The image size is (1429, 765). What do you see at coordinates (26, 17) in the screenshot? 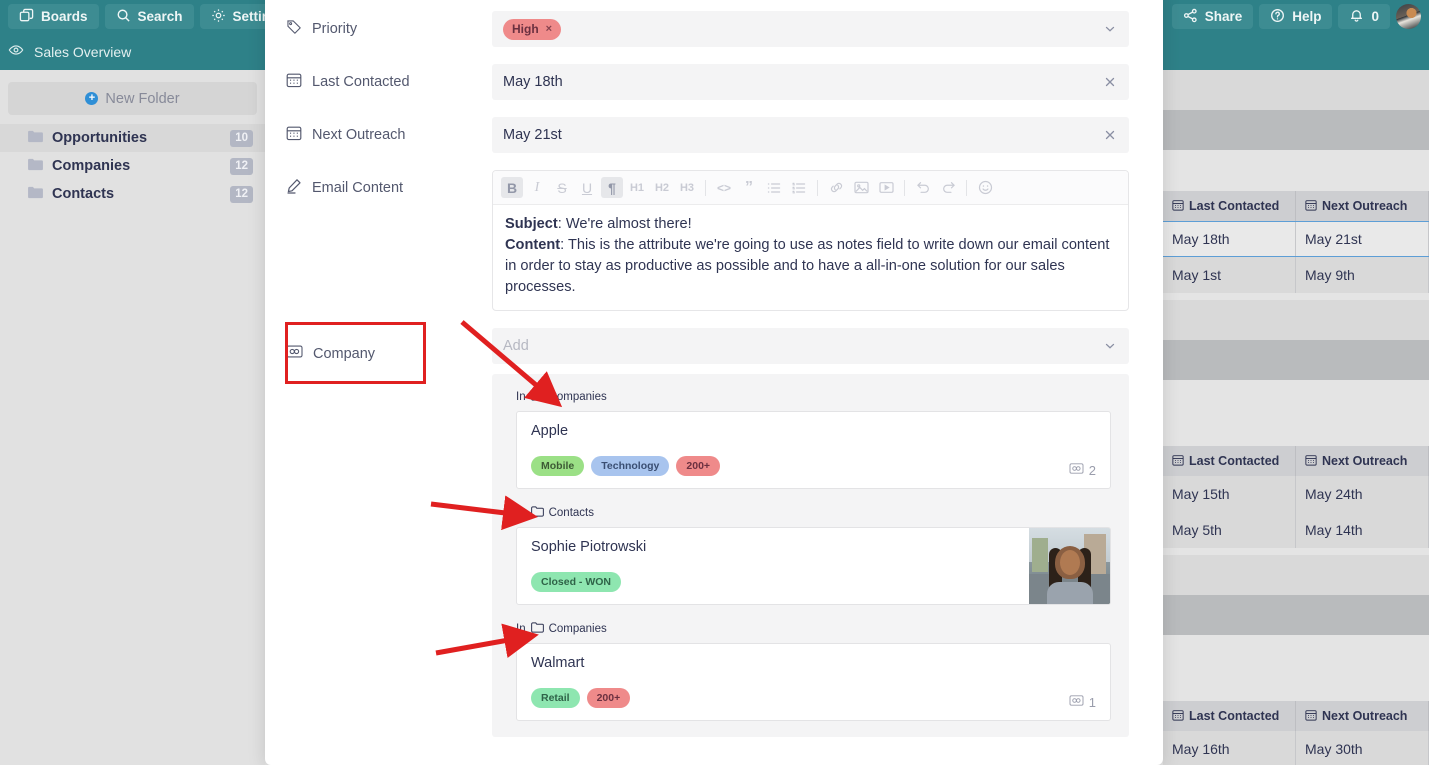
I see `boards-icon` at bounding box center [26, 17].